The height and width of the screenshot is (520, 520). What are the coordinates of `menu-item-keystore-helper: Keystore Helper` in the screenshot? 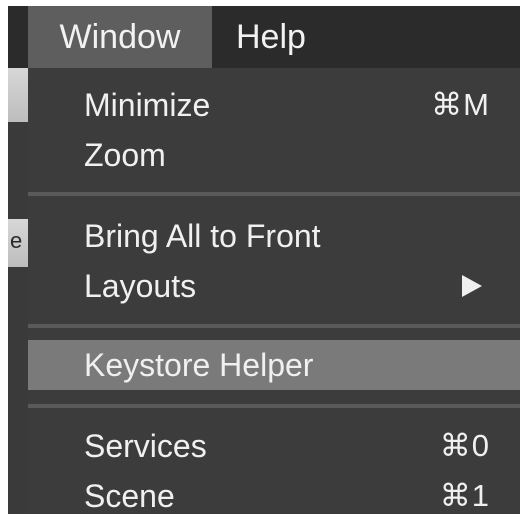 It's located at (274, 365).